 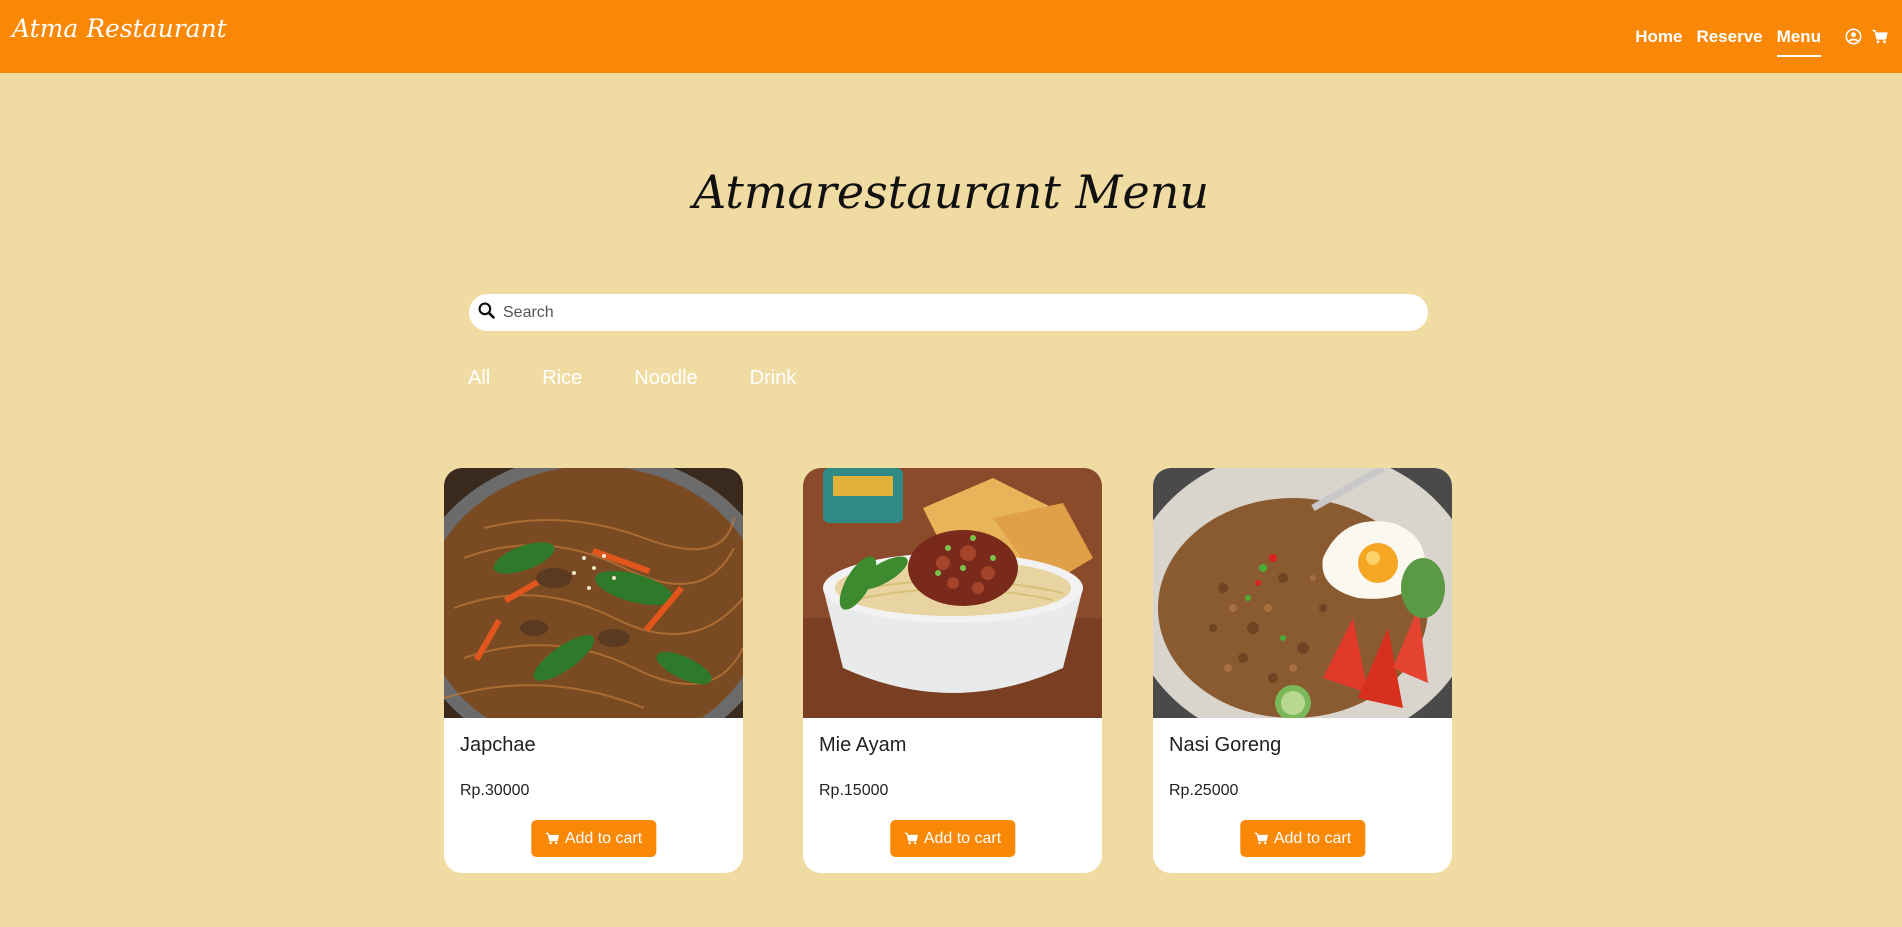 What do you see at coordinates (951, 192) in the screenshot?
I see `page-title: Atmarestaurant Menu` at bounding box center [951, 192].